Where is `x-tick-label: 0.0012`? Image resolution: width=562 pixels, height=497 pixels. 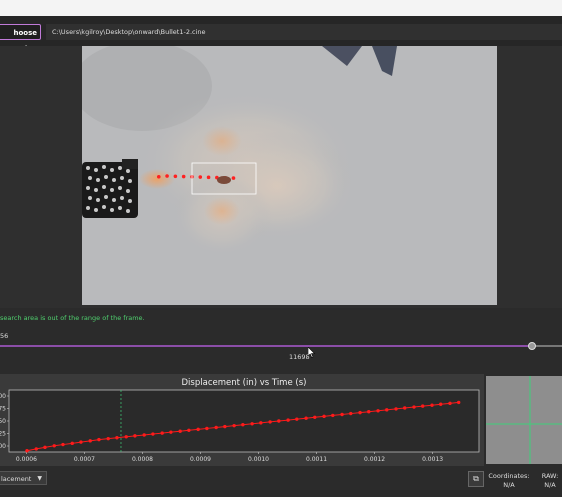 x-tick-label: 0.0012 is located at coordinates (374, 459).